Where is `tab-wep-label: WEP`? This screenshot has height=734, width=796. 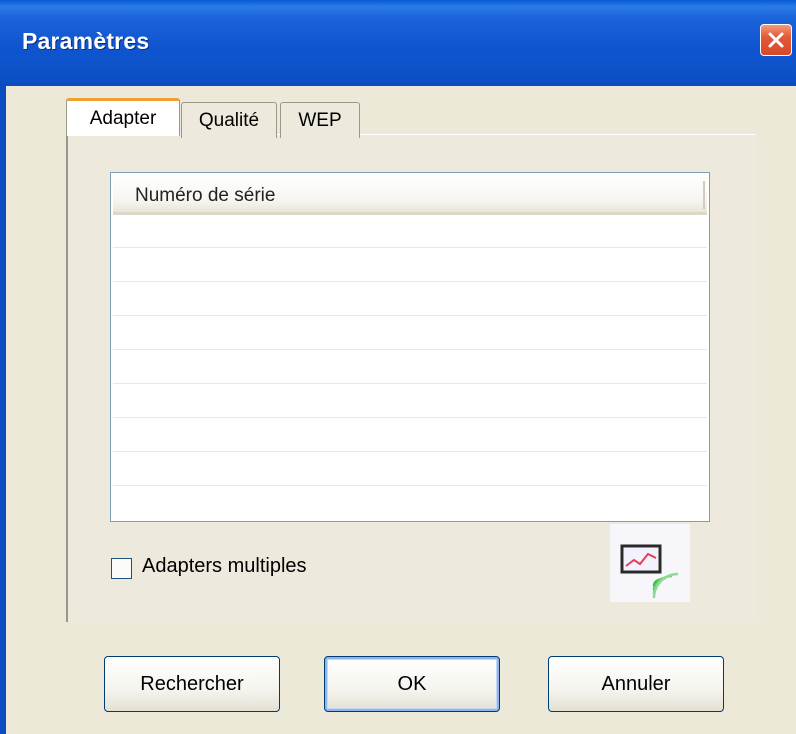 tab-wep-label: WEP is located at coordinates (320, 120).